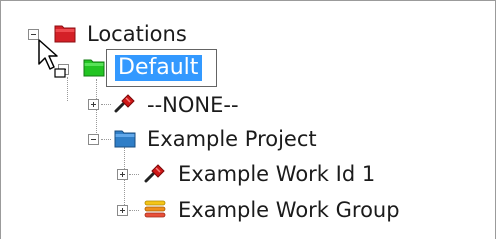  I want to click on tree-node-label: --NONE--, so click(193, 105).